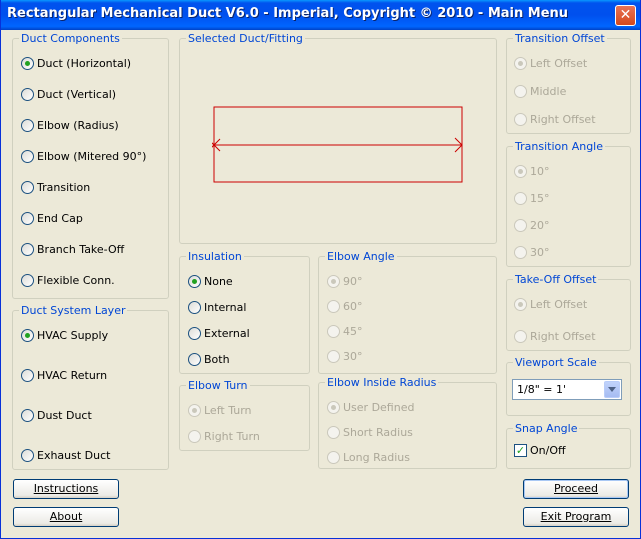 This screenshot has width=641, height=539. What do you see at coordinates (612, 389) in the screenshot?
I see `chevron-down-icon` at bounding box center [612, 389].